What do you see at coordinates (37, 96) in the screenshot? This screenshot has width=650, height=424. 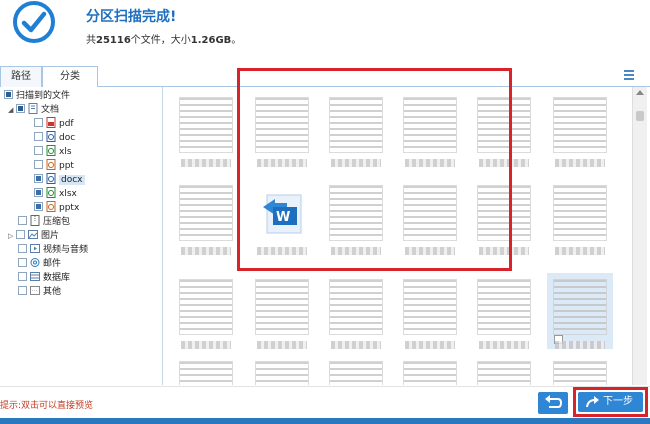 I see `tree-item-root: 扫描到的文件` at bounding box center [37, 96].